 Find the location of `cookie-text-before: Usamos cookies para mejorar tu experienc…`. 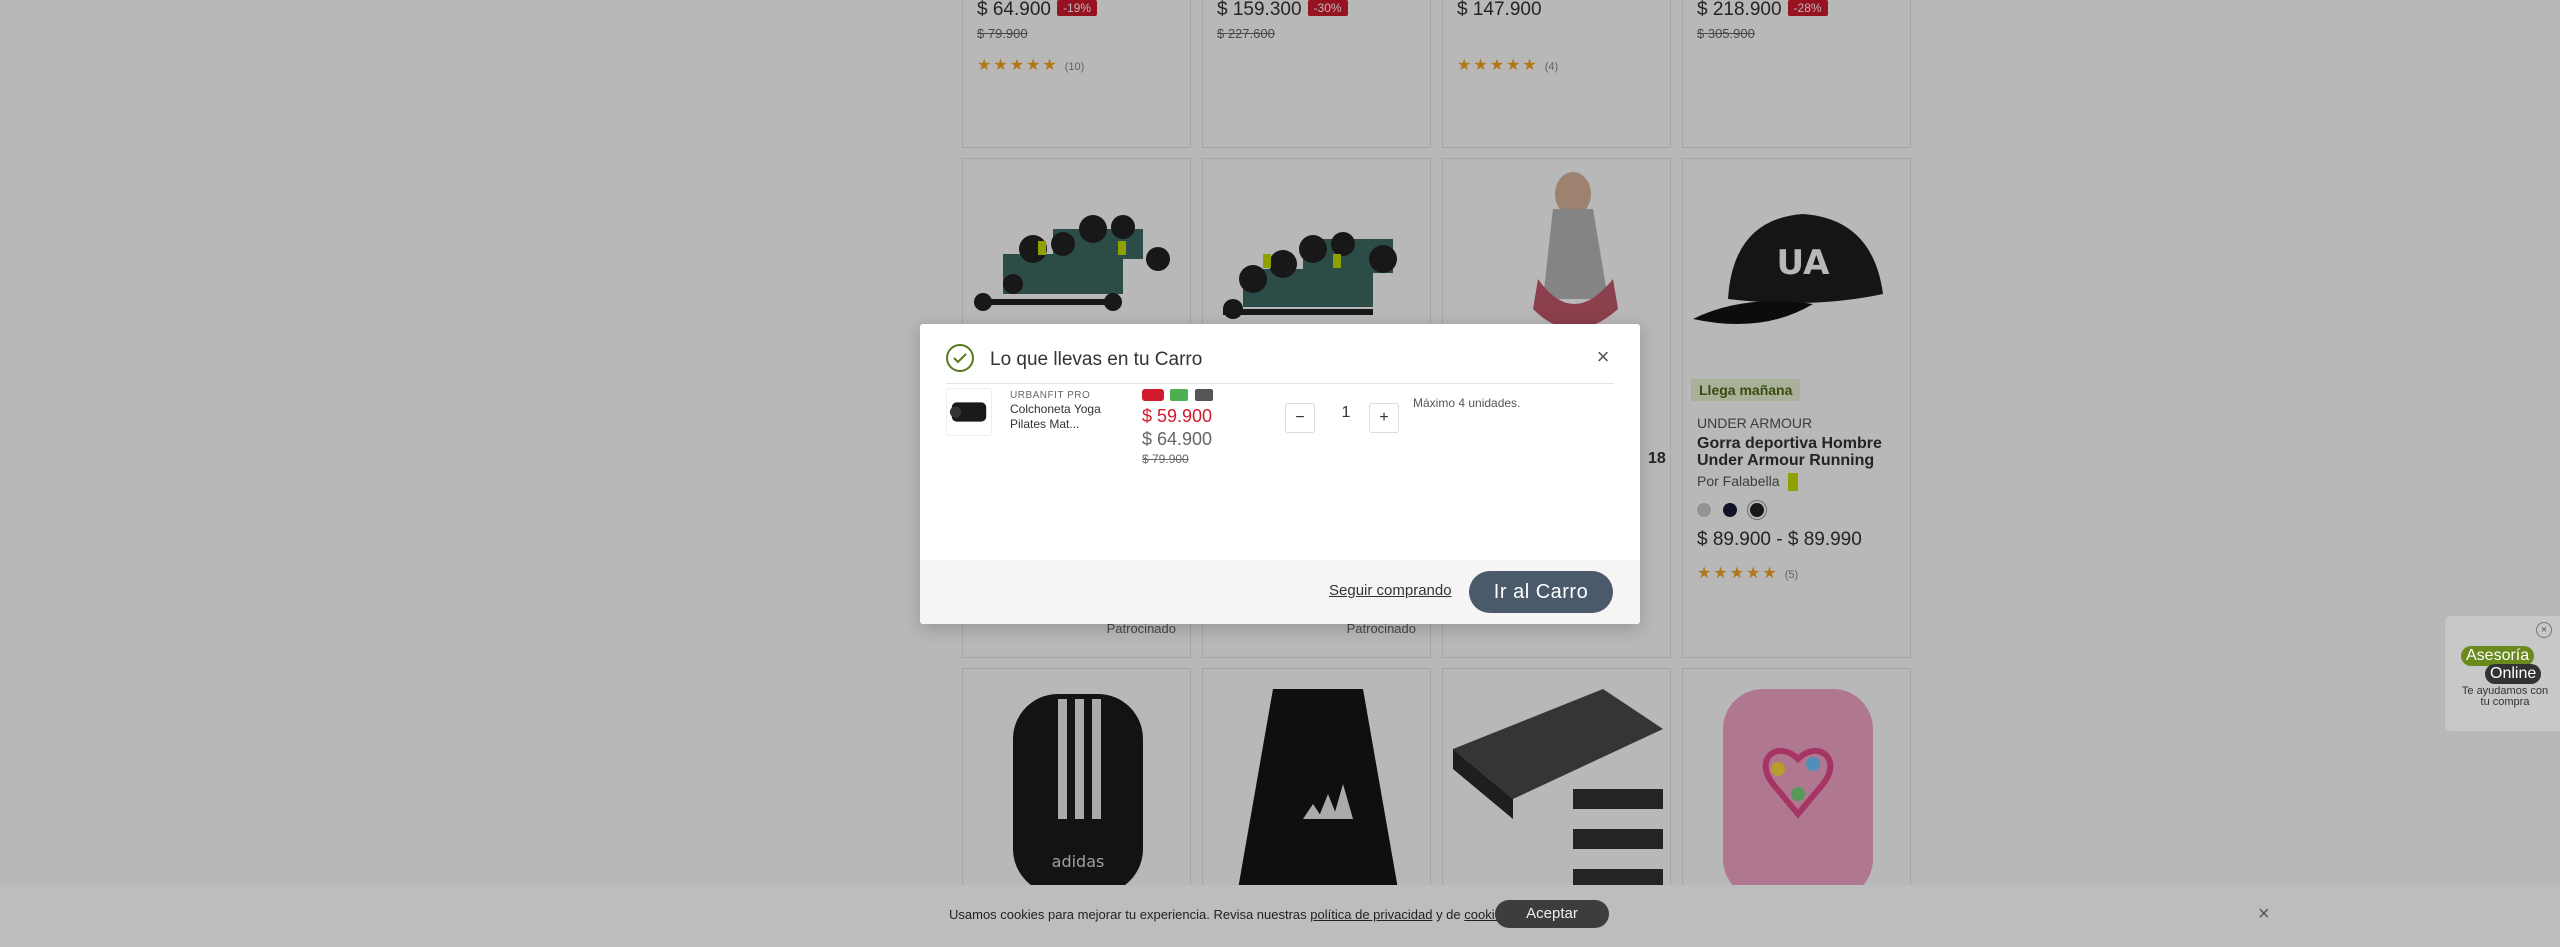

cookie-text-before: Usamos cookies para mejorar tu experienc… is located at coordinates (1128, 914).